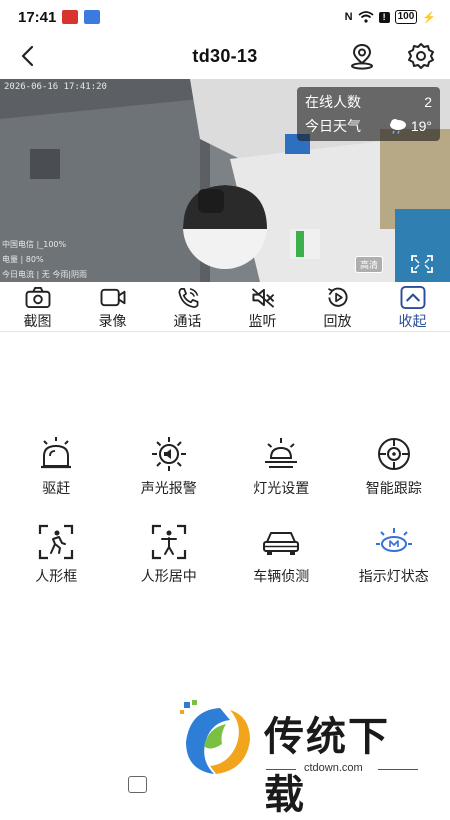  I want to click on wifi-icon, so click(366, 17).